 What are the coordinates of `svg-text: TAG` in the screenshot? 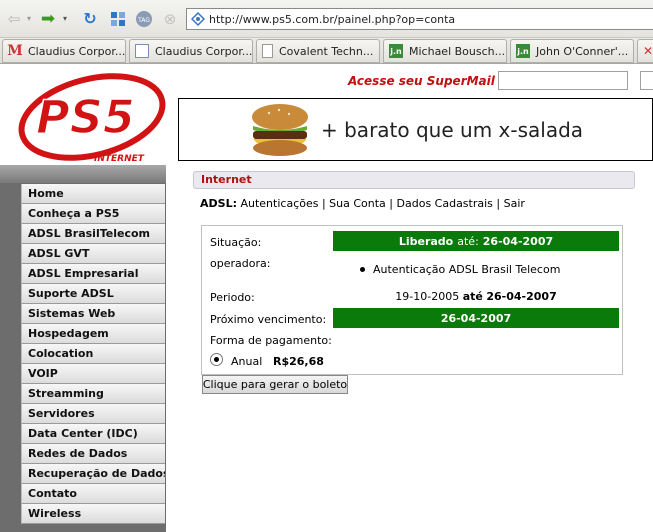 It's located at (143, 20).